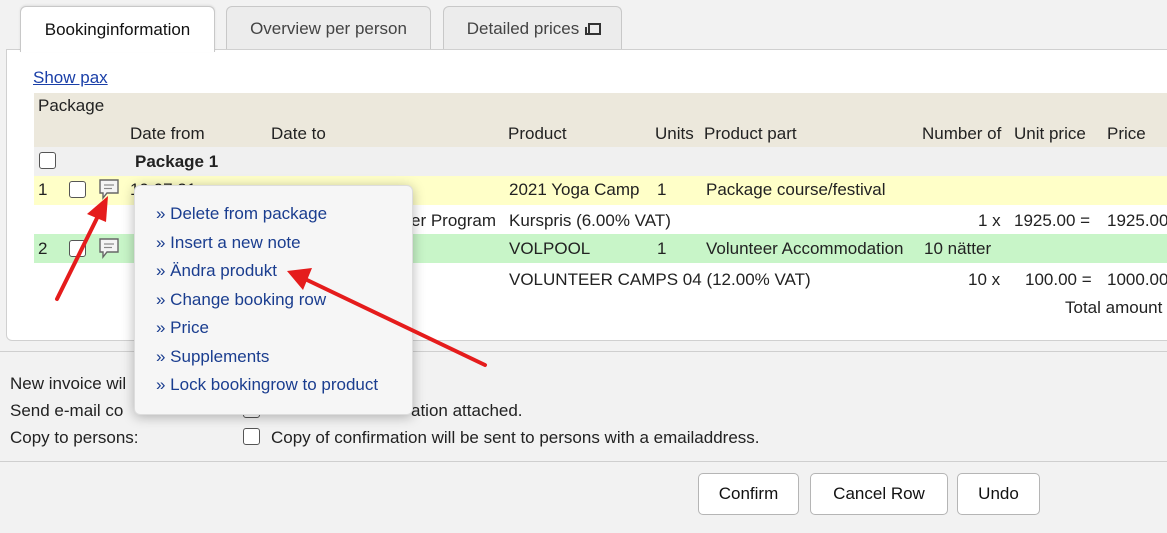 This screenshot has width=1167, height=533. I want to click on col-date-from: Date from, so click(167, 133).